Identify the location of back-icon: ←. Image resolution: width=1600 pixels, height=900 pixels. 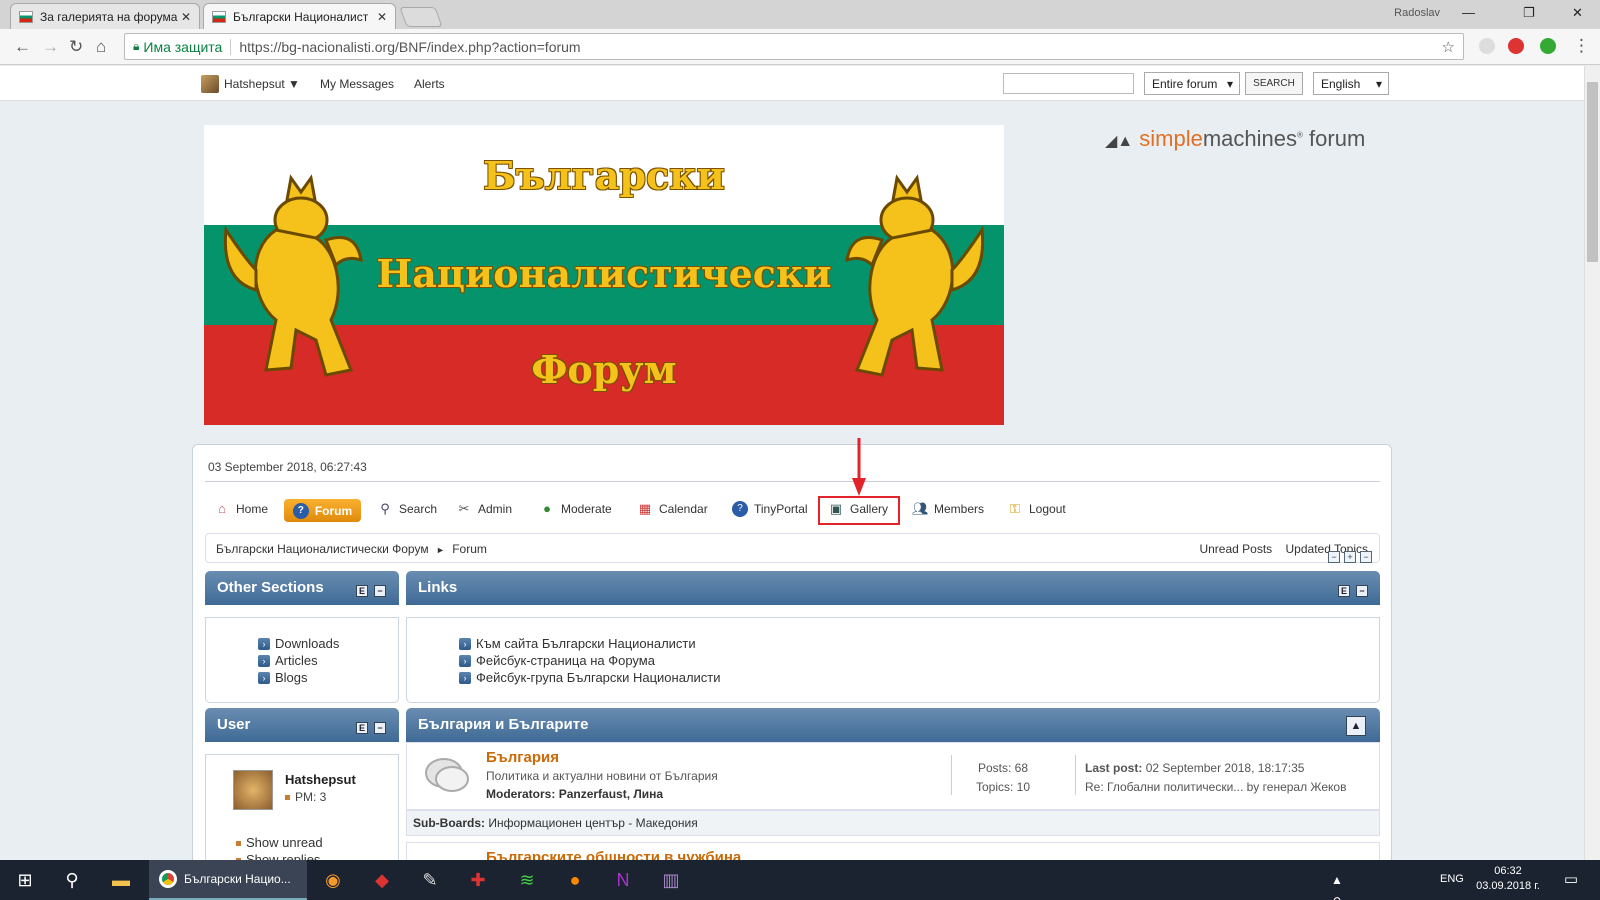
(22, 47).